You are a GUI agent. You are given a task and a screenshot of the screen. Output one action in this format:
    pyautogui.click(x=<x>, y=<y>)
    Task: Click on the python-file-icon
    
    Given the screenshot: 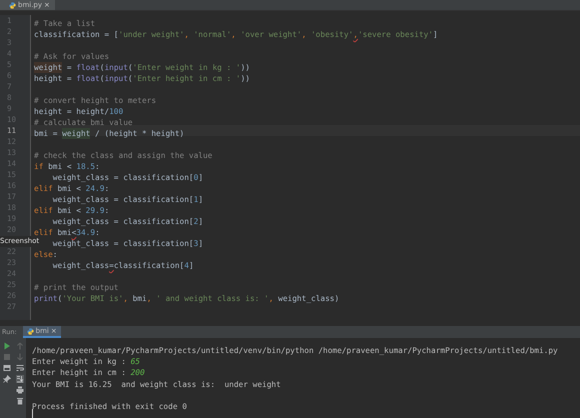 What is the action you would take?
    pyautogui.click(x=12, y=5)
    